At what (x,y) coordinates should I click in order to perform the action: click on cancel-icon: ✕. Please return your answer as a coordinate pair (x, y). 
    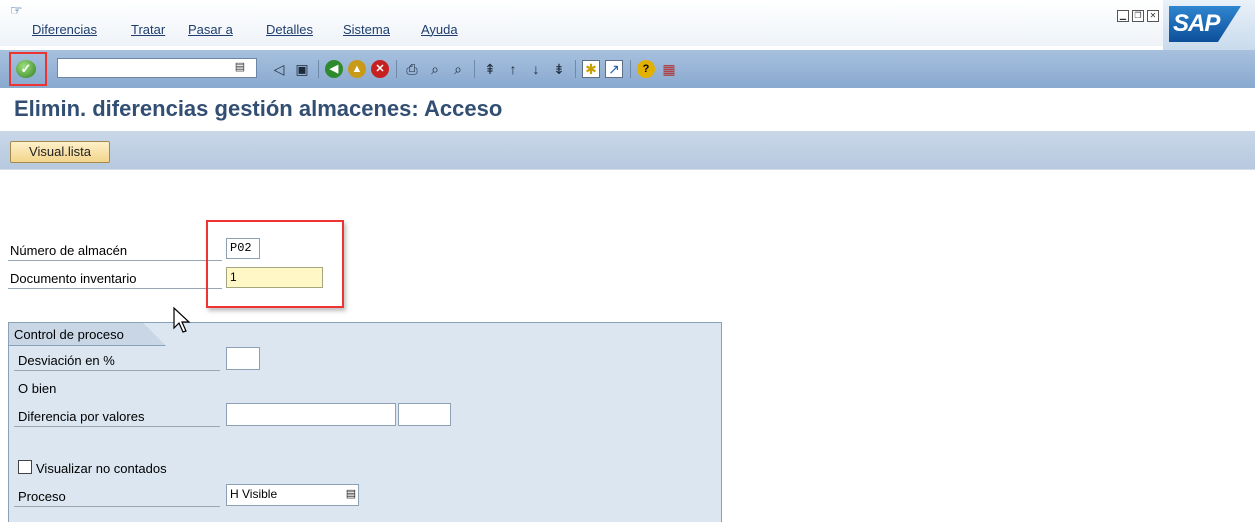
    Looking at the image, I should click on (380, 69).